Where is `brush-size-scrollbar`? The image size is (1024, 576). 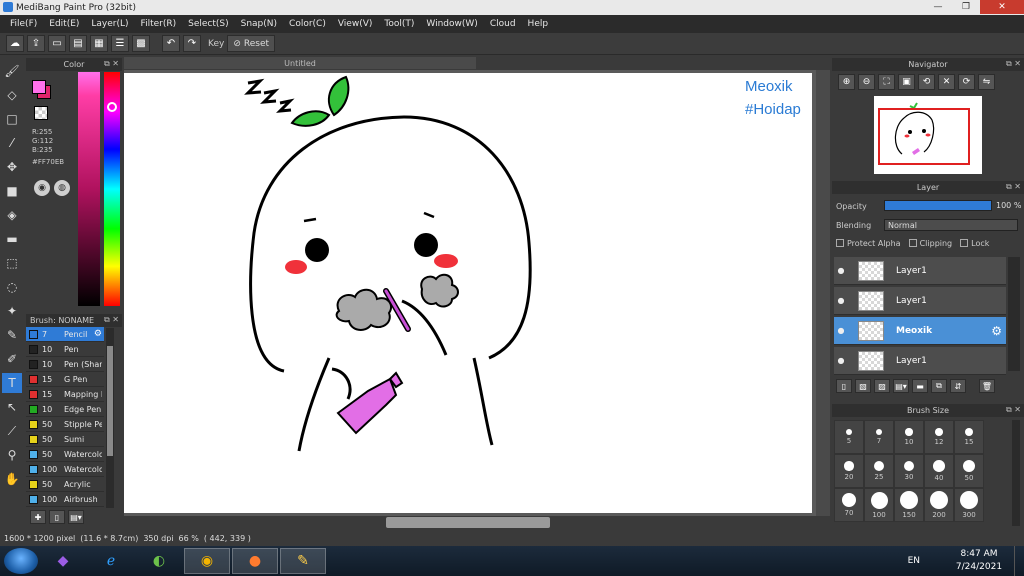 brush-size-scrollbar is located at coordinates (1016, 473).